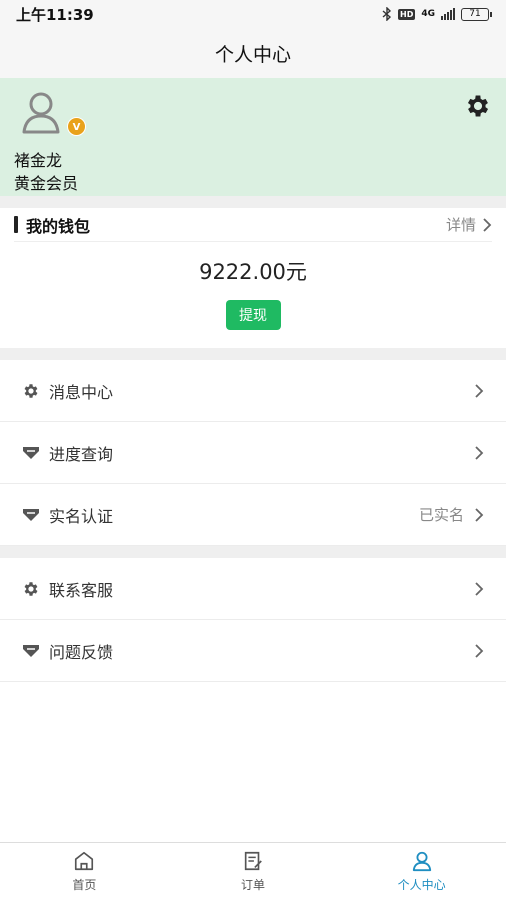 Image resolution: width=506 pixels, height=900 pixels. What do you see at coordinates (460, 225) in the screenshot?
I see `wallet-detail-label: 详情` at bounding box center [460, 225].